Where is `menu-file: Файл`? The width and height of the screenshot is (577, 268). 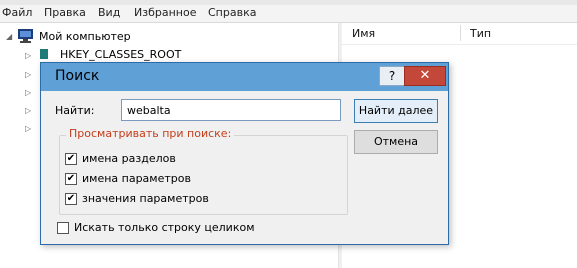 menu-file: Файл is located at coordinates (17, 12).